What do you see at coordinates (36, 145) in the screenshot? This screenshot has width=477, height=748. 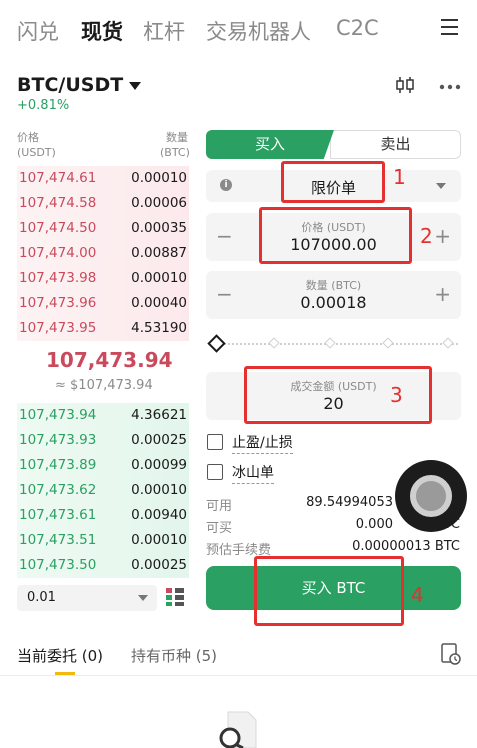 I see `orderbook-price-header: 价格 (USDT)` at bounding box center [36, 145].